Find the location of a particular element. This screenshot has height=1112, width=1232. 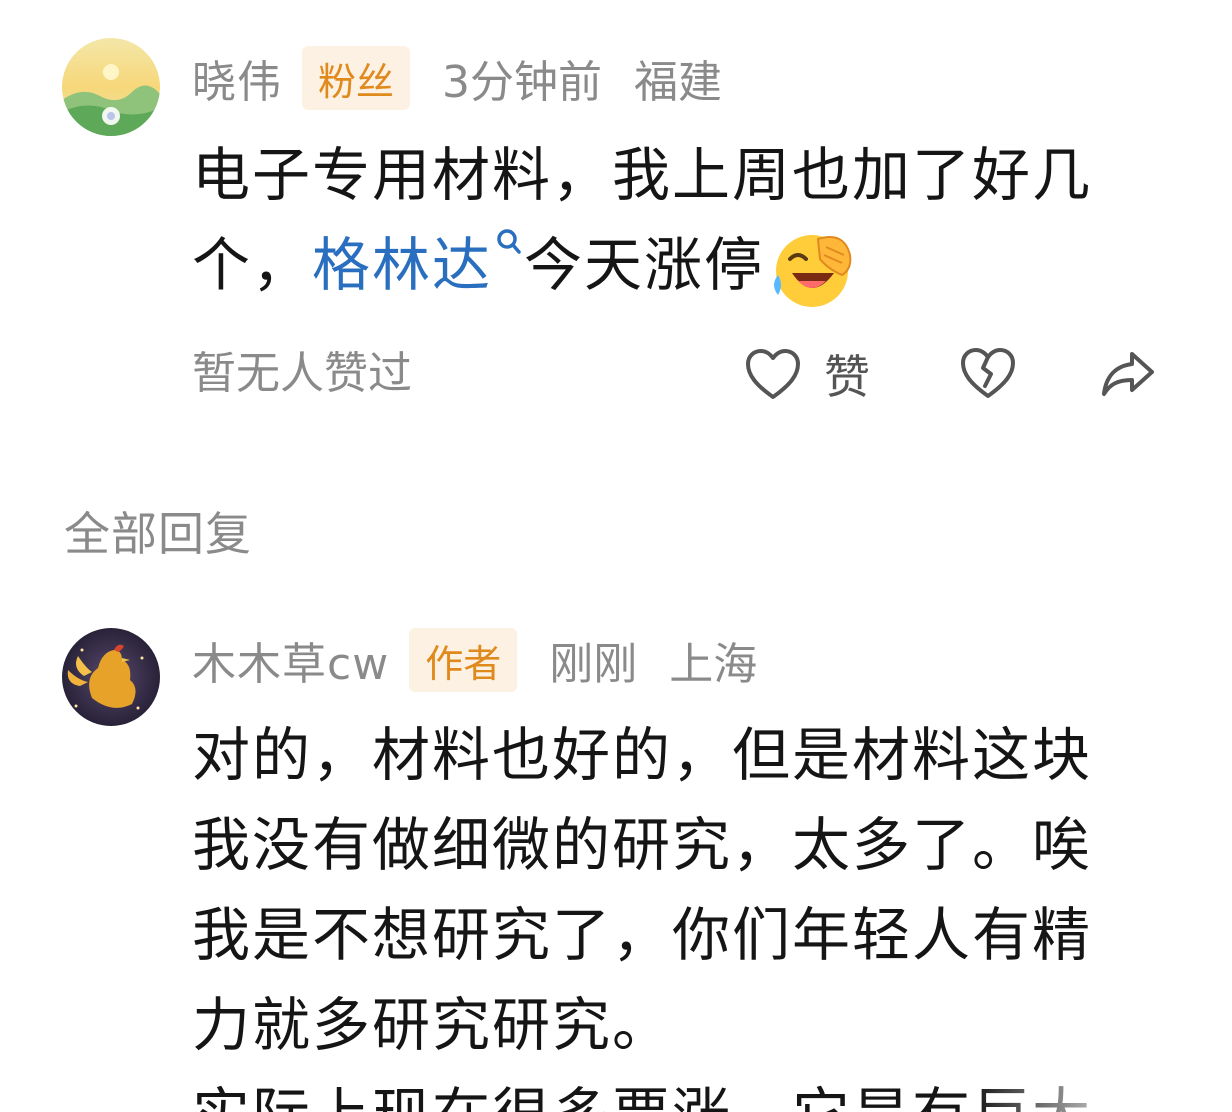

text-fade-overlay is located at coordinates (1102, 1076).